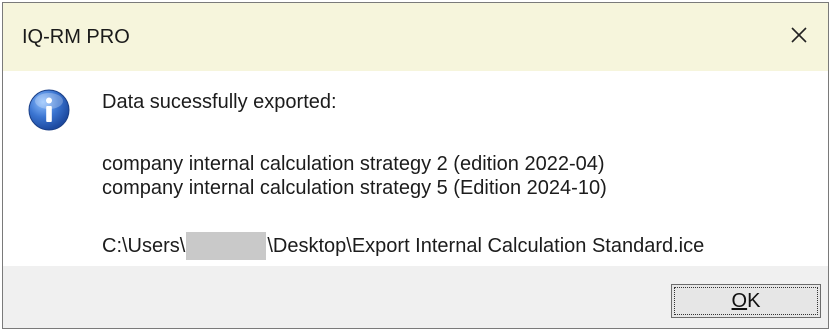  What do you see at coordinates (144, 246) in the screenshot?
I see `path-prefix: C:\Users\` at bounding box center [144, 246].